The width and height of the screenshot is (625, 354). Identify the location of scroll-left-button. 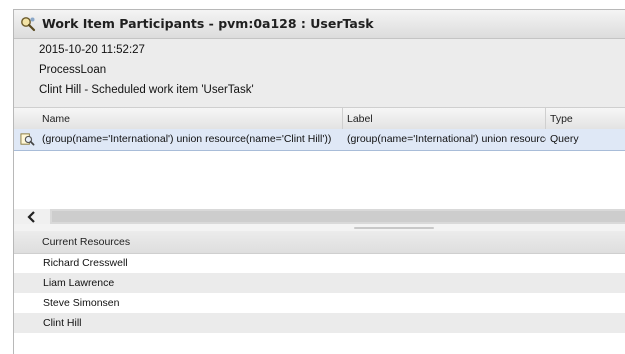
(32, 216).